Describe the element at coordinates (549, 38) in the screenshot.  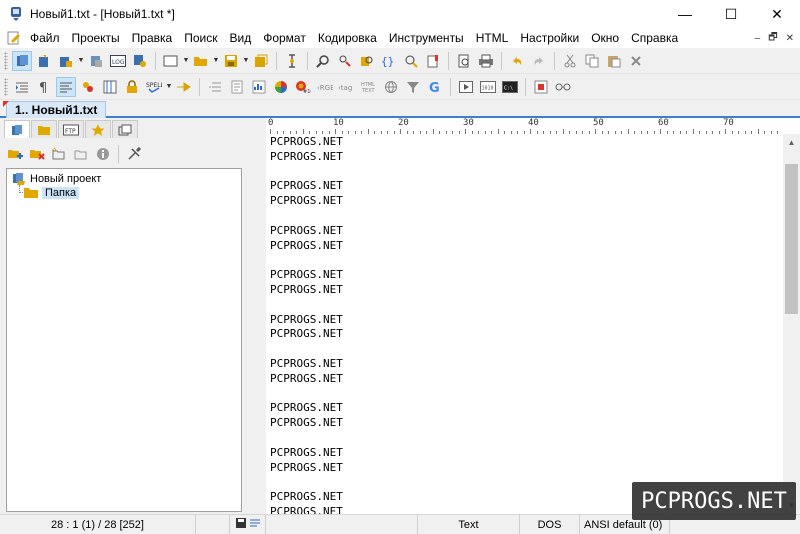
I see `menu-settings: Настройки` at that location.